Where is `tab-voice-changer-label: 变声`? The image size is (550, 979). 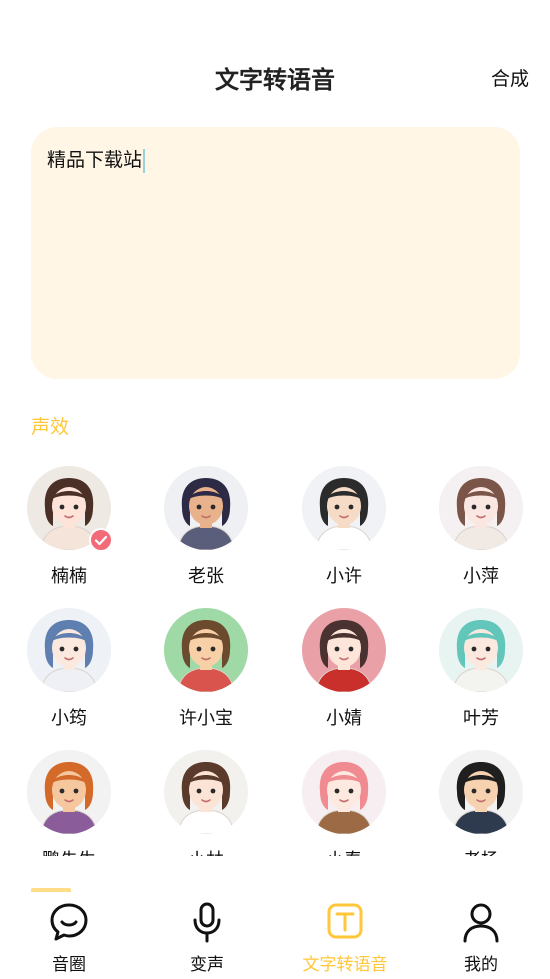
tab-voice-changer-label: 变声 is located at coordinates (207, 965).